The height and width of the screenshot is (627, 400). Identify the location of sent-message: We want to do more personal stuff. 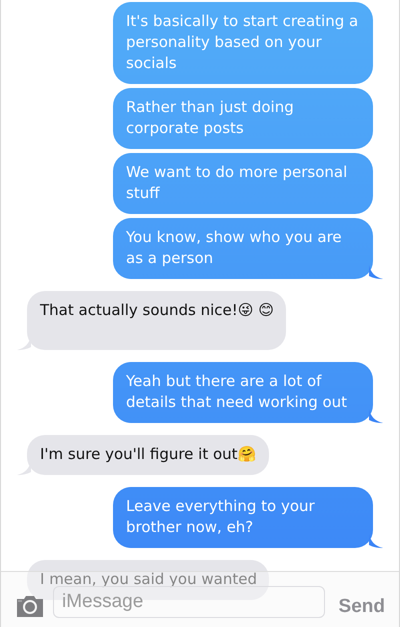
(243, 183).